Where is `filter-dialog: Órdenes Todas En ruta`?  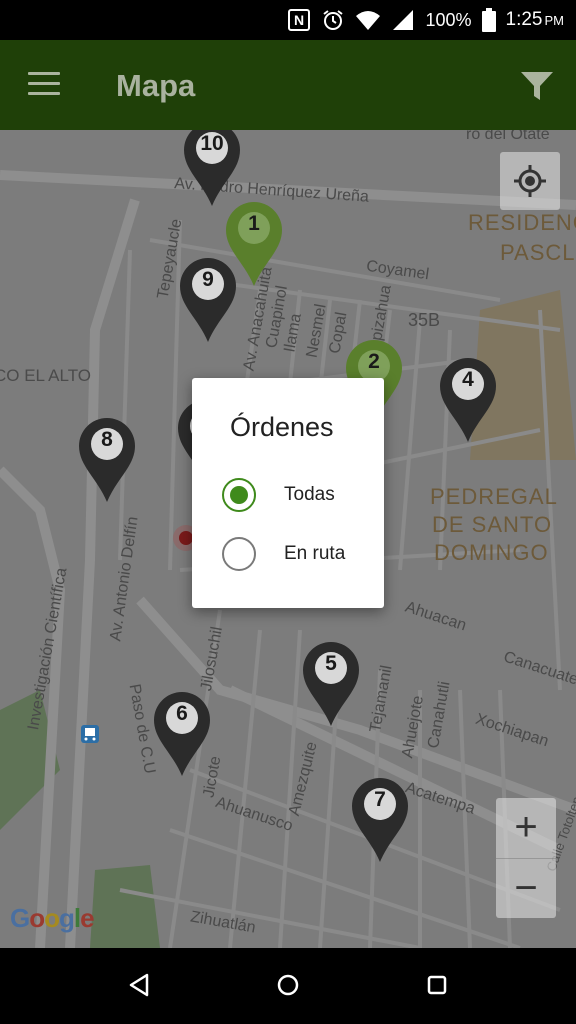 filter-dialog: Órdenes Todas En ruta is located at coordinates (288, 493).